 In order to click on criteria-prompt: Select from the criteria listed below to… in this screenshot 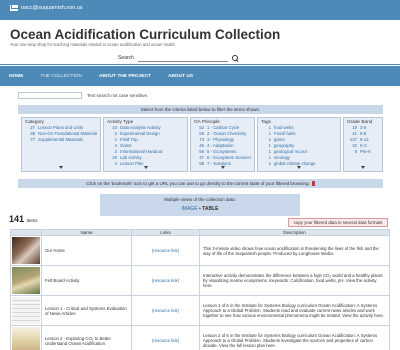, I will do `click(200, 109)`.